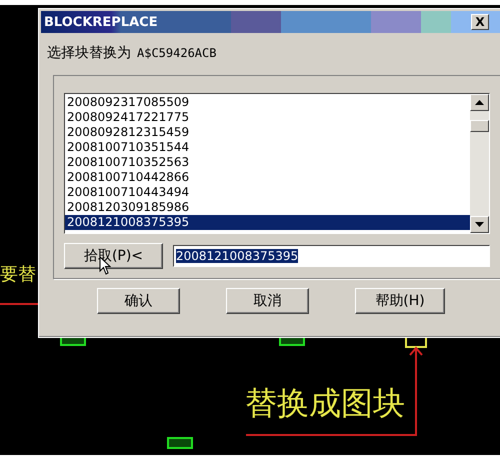  I want to click on scroll-thumb, so click(479, 126).